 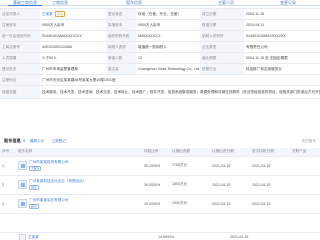 I want to click on shareholders-section-header: 股东信息 4 最新公示 工商登记 历史股东, so click(x=160, y=141).